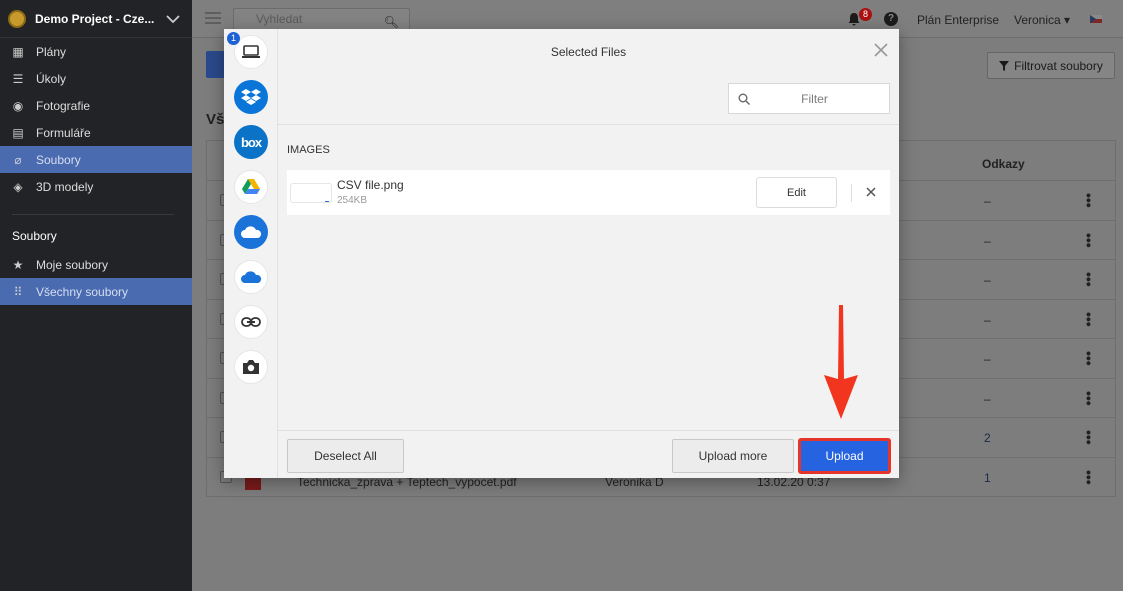 Image resolution: width=1123 pixels, height=591 pixels. I want to click on annotation-arrow-icon, so click(841, 362).